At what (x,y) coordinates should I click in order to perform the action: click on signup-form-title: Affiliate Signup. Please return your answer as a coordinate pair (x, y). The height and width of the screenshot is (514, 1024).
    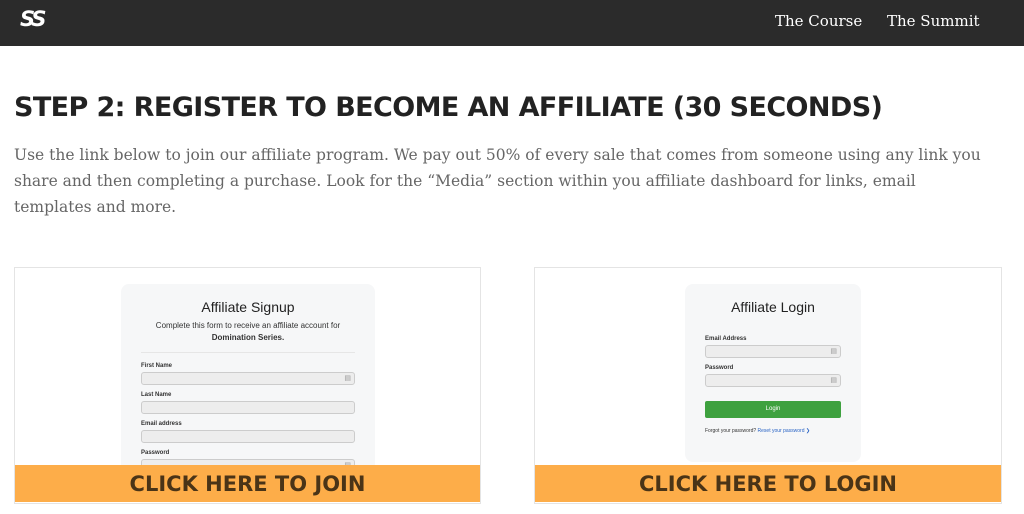
    Looking at the image, I should click on (248, 307).